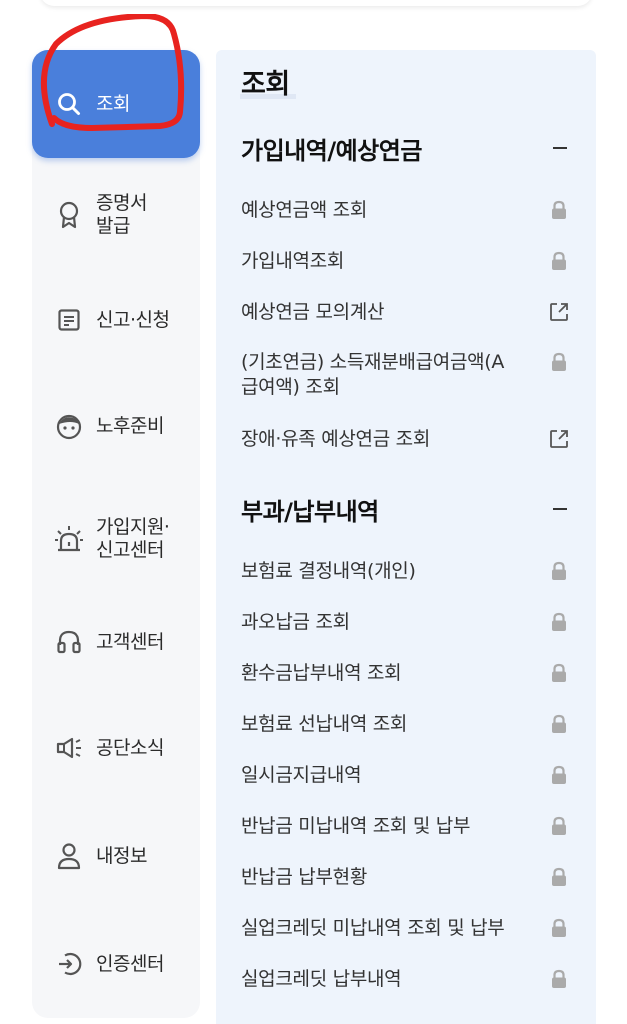 The height and width of the screenshot is (1024, 627). I want to click on menu-item-expected-pension: 예상연금액 조회, so click(406, 210).